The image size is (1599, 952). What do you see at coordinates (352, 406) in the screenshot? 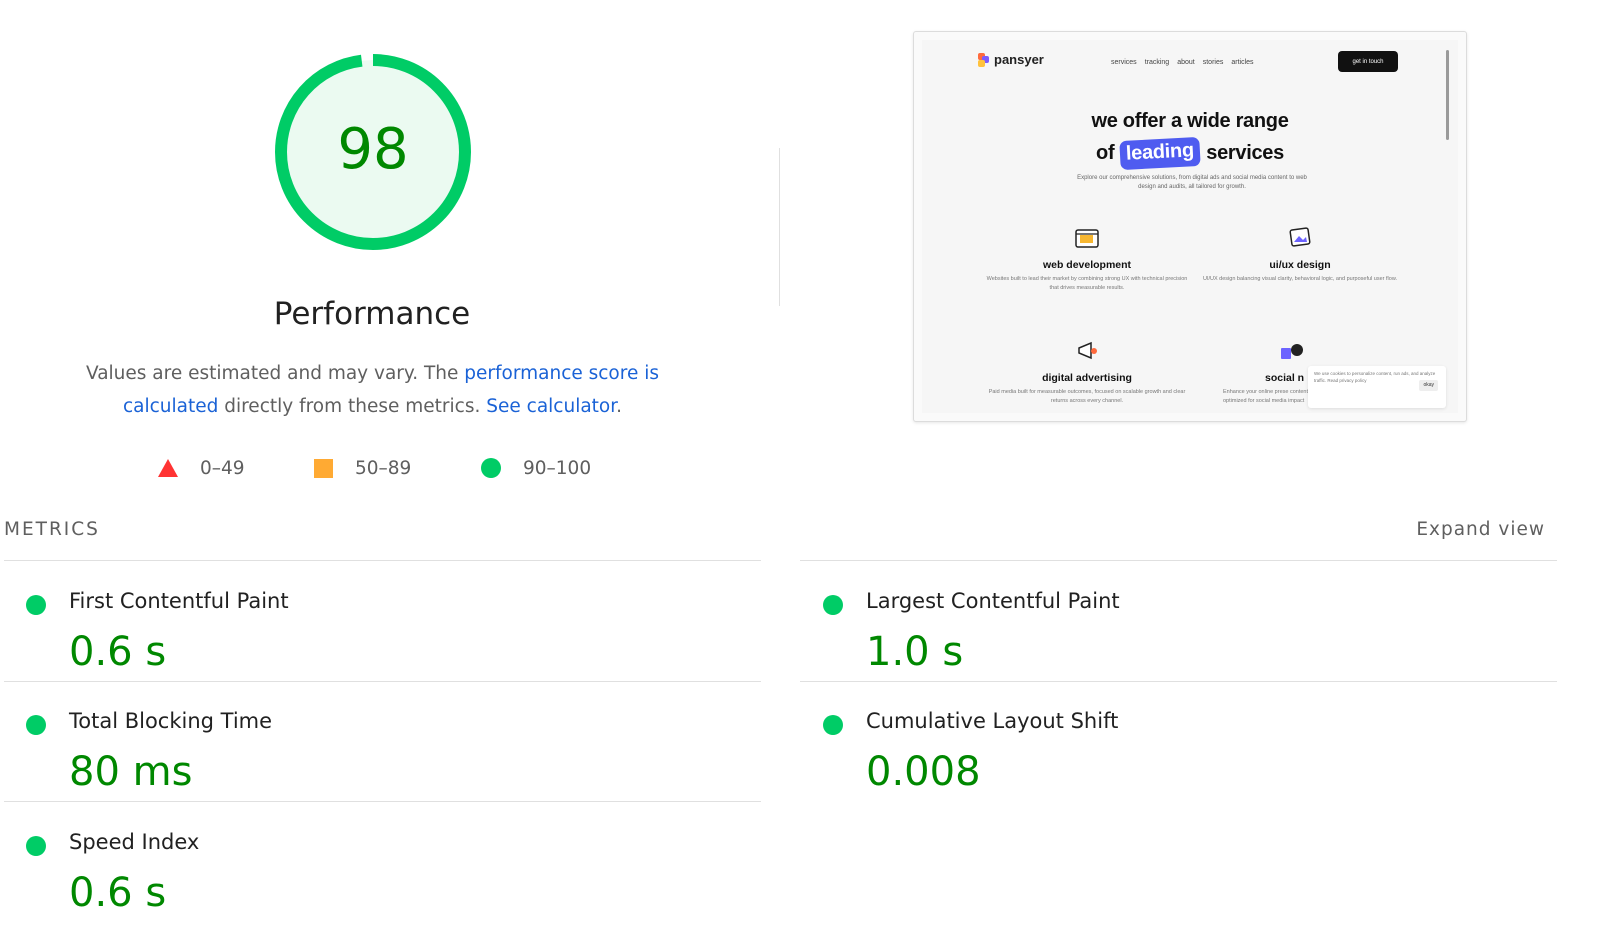
I see `description-text: directly from these metrics.` at bounding box center [352, 406].